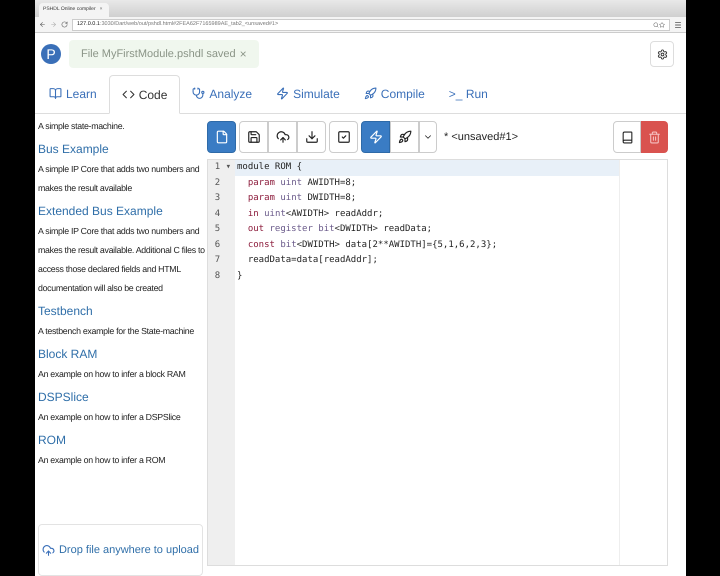 The image size is (720, 576). What do you see at coordinates (122, 440) in the screenshot?
I see `example-link: ROM` at bounding box center [122, 440].